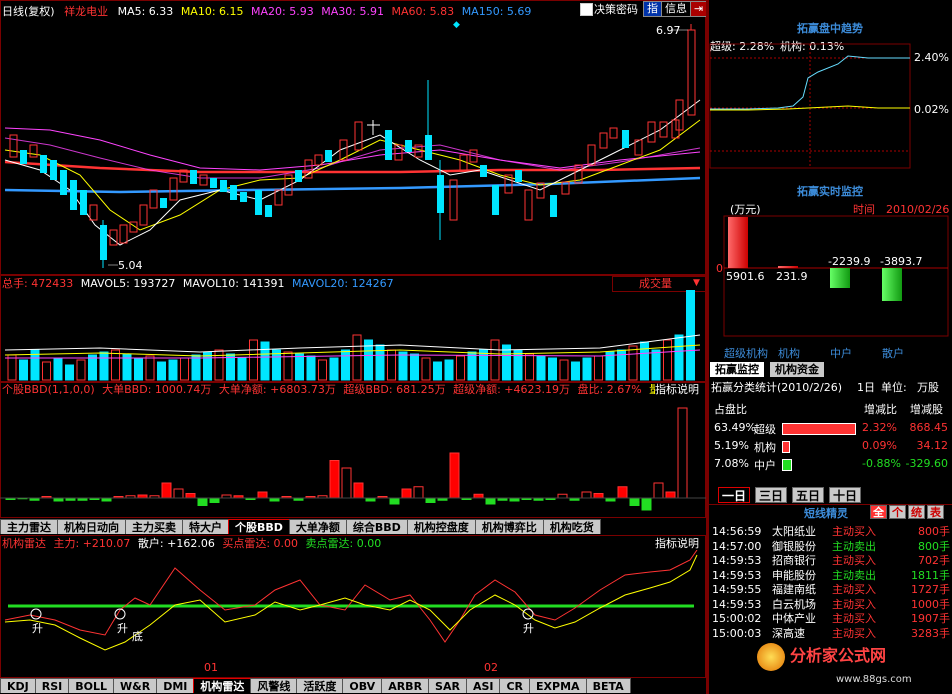  Describe the element at coordinates (222, 685) in the screenshot. I see `bottom-tab-5: 机构雷达` at that location.